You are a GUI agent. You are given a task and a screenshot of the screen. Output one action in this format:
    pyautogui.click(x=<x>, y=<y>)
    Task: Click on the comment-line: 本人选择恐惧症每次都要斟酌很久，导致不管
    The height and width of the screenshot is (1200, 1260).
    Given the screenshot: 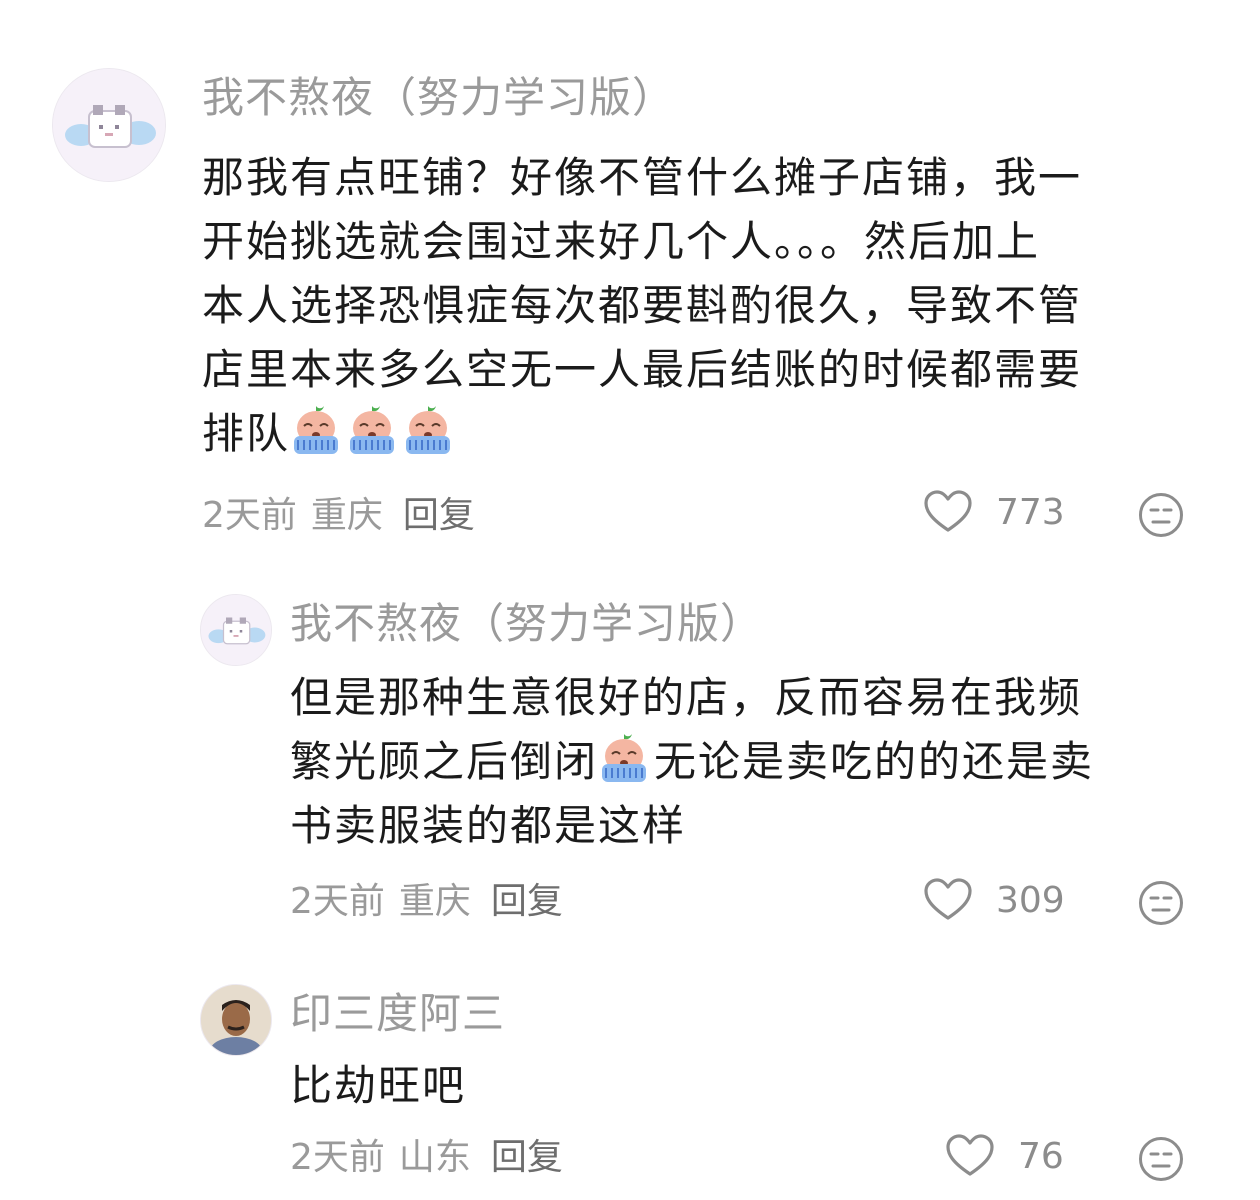 What is the action you would take?
    pyautogui.click(x=642, y=305)
    